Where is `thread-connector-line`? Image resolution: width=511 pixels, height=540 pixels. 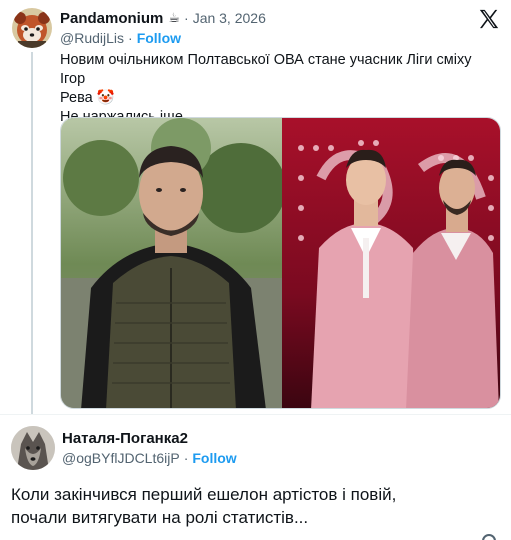 thread-connector-line is located at coordinates (32, 233).